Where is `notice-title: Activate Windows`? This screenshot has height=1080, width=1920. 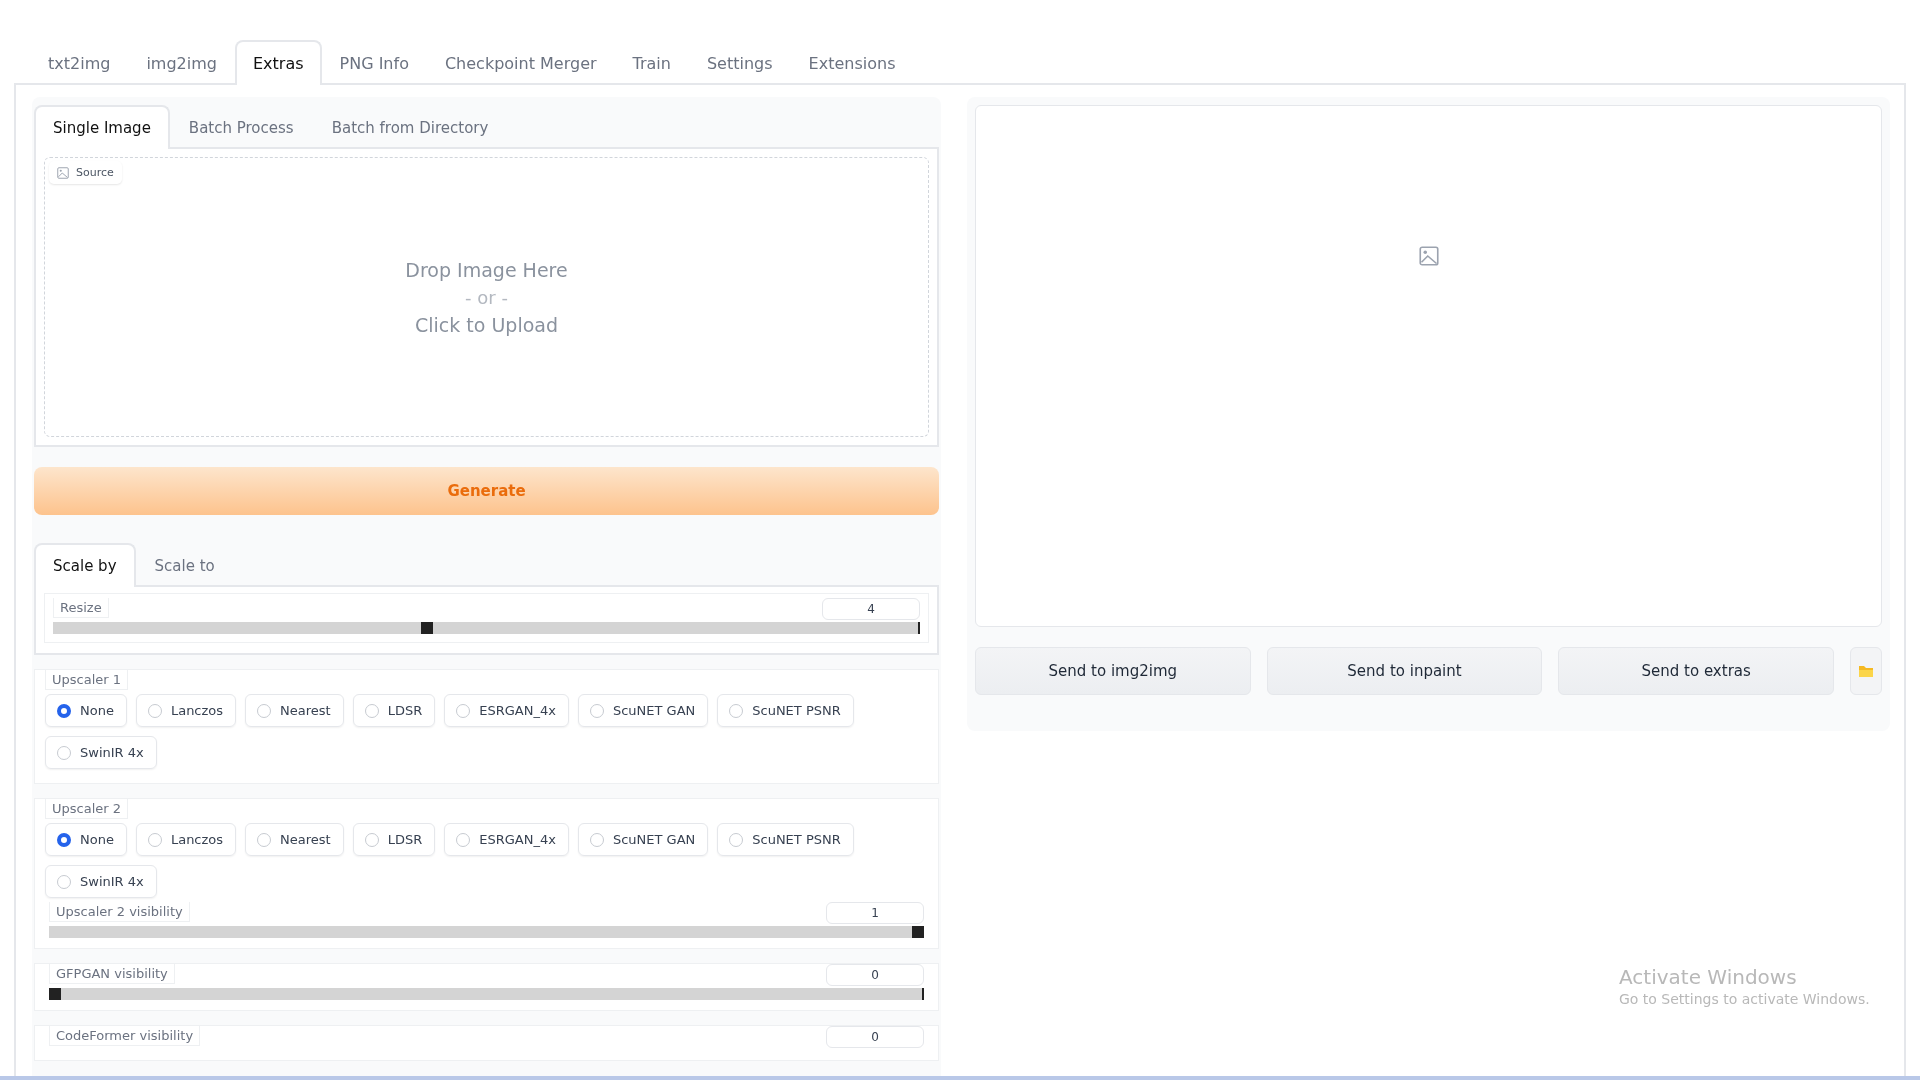
notice-title: Activate Windows is located at coordinates (1708, 977).